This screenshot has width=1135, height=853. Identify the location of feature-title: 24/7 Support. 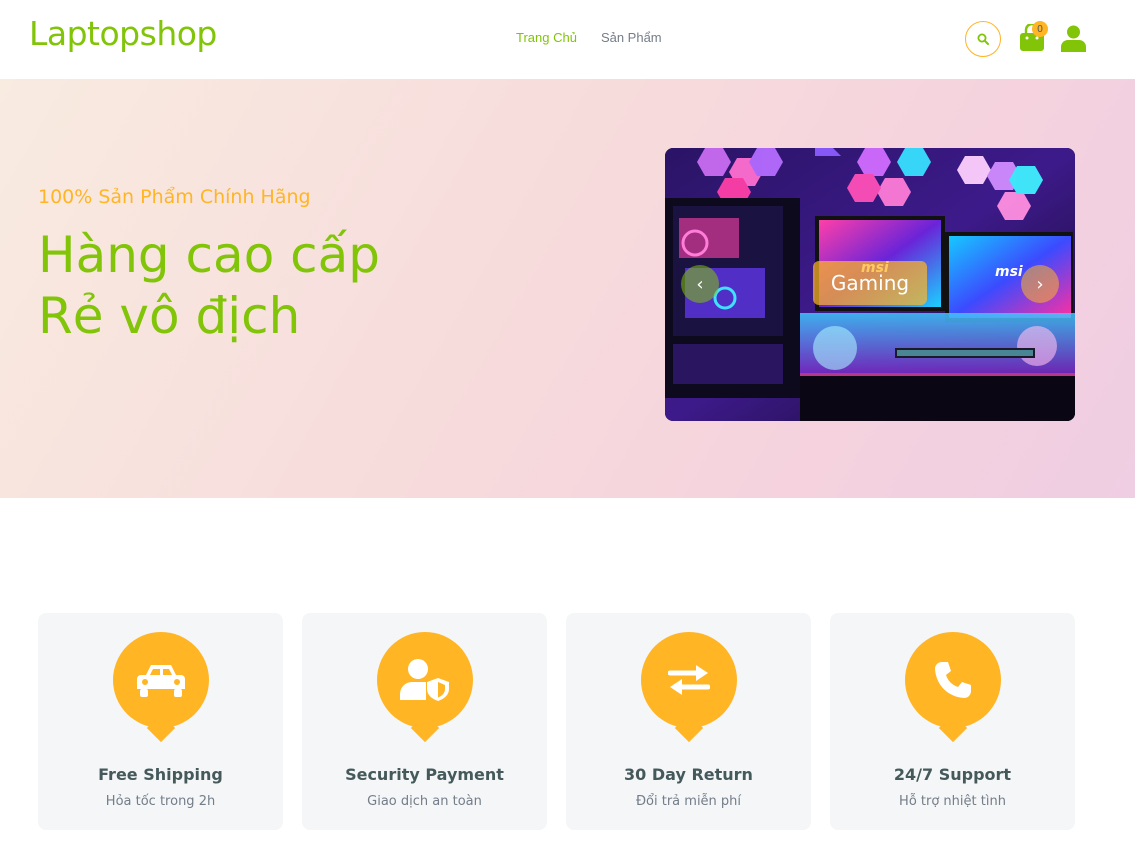
(952, 774).